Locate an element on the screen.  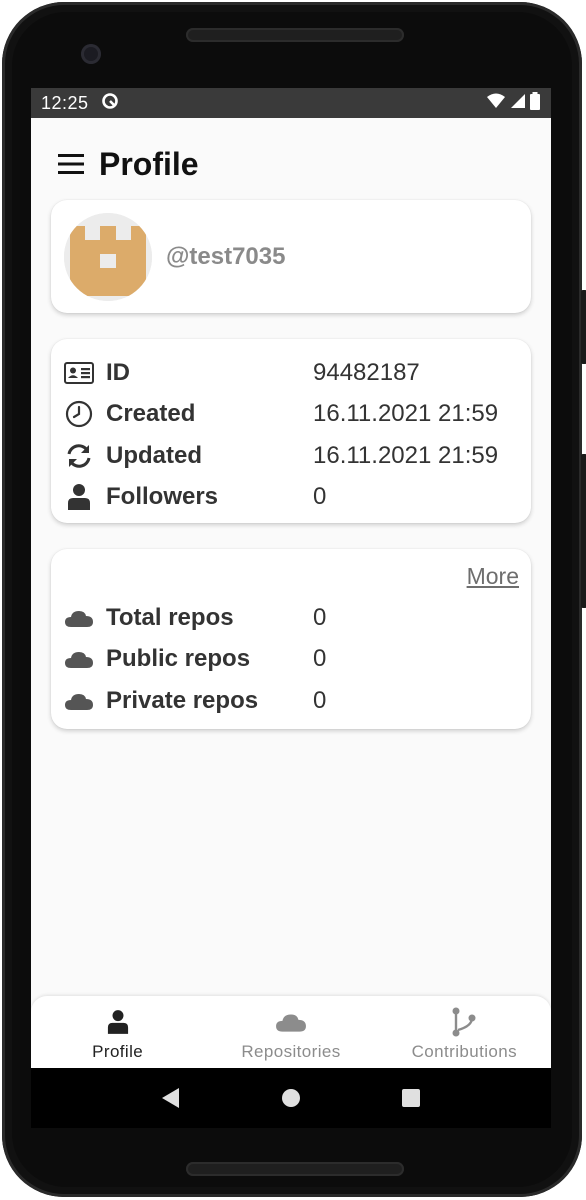
nav-label: Repositories is located at coordinates (291, 1051).